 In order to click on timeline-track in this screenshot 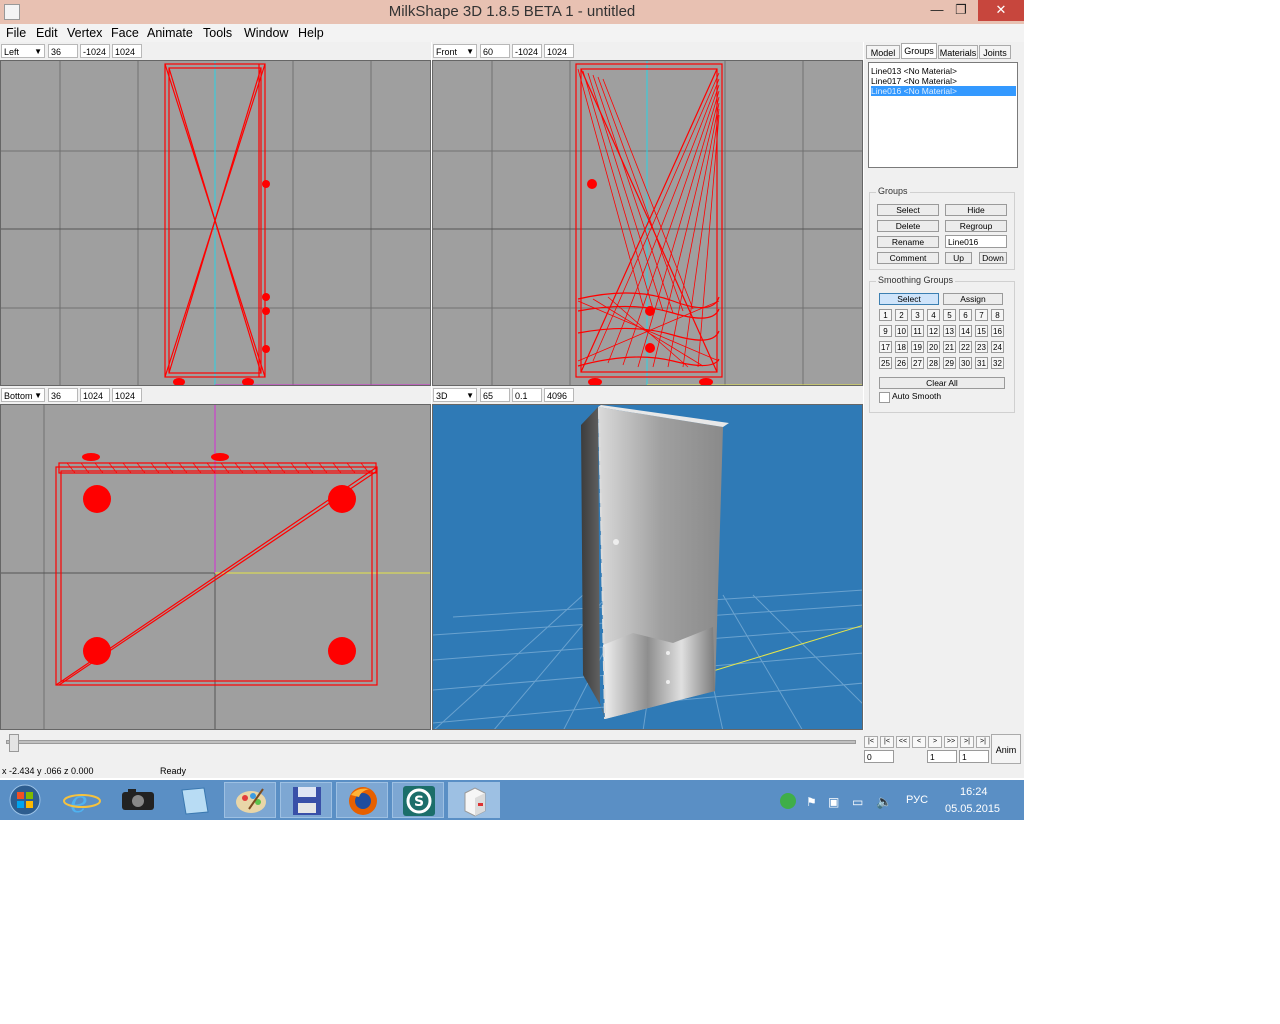, I will do `click(431, 742)`.